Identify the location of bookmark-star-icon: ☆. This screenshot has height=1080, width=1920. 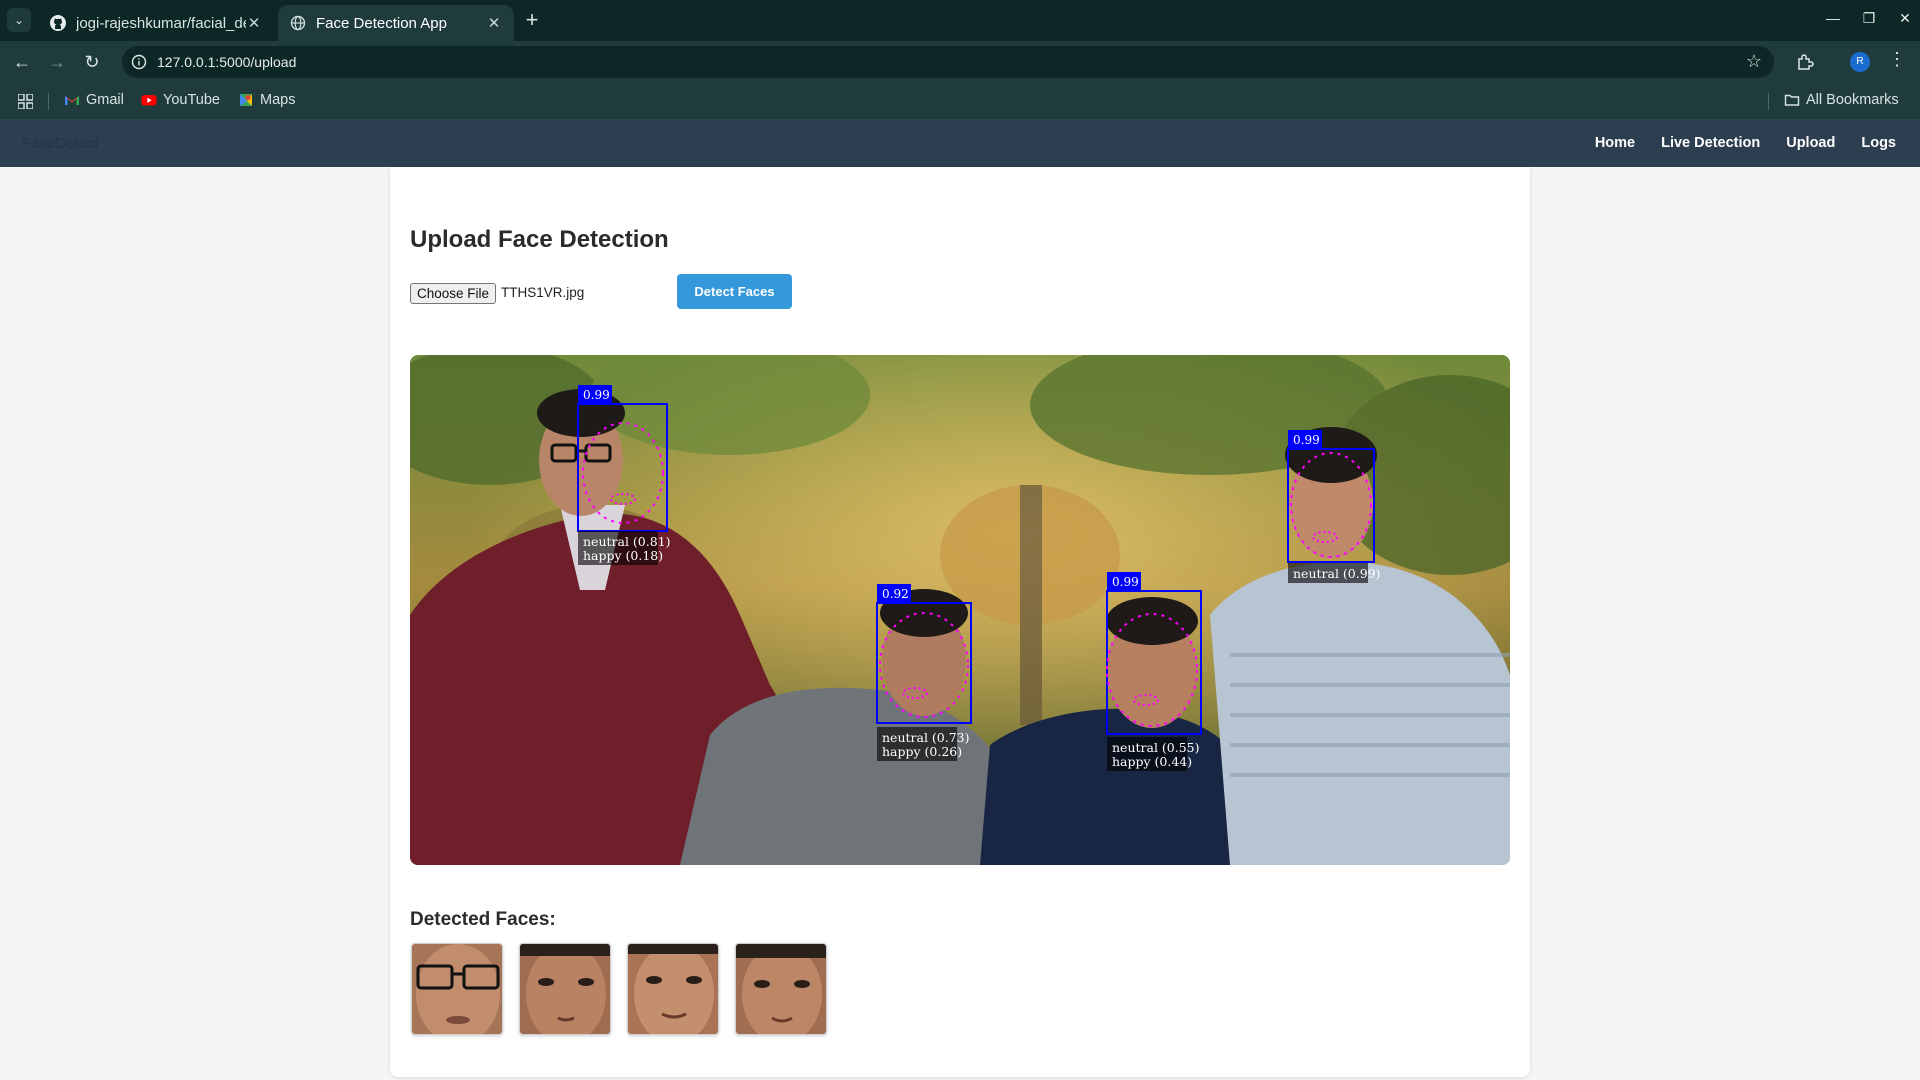
(1754, 61).